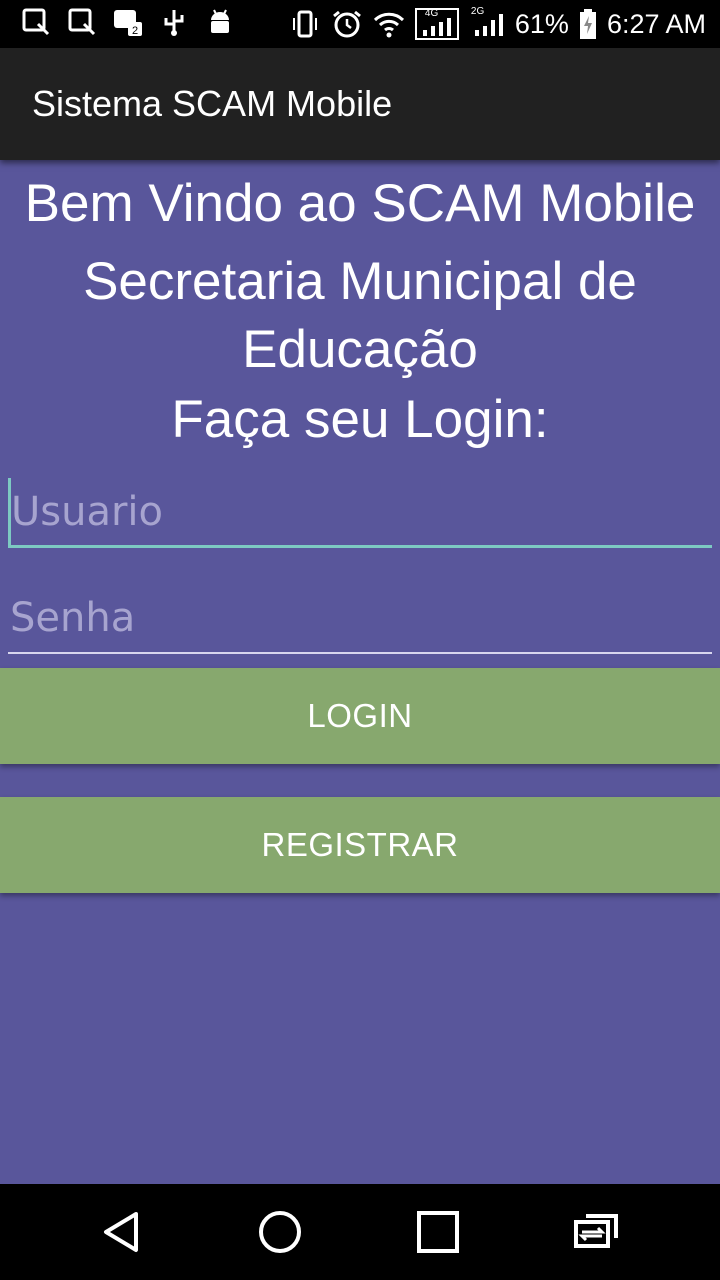  I want to click on recents-icon, so click(438, 1232).